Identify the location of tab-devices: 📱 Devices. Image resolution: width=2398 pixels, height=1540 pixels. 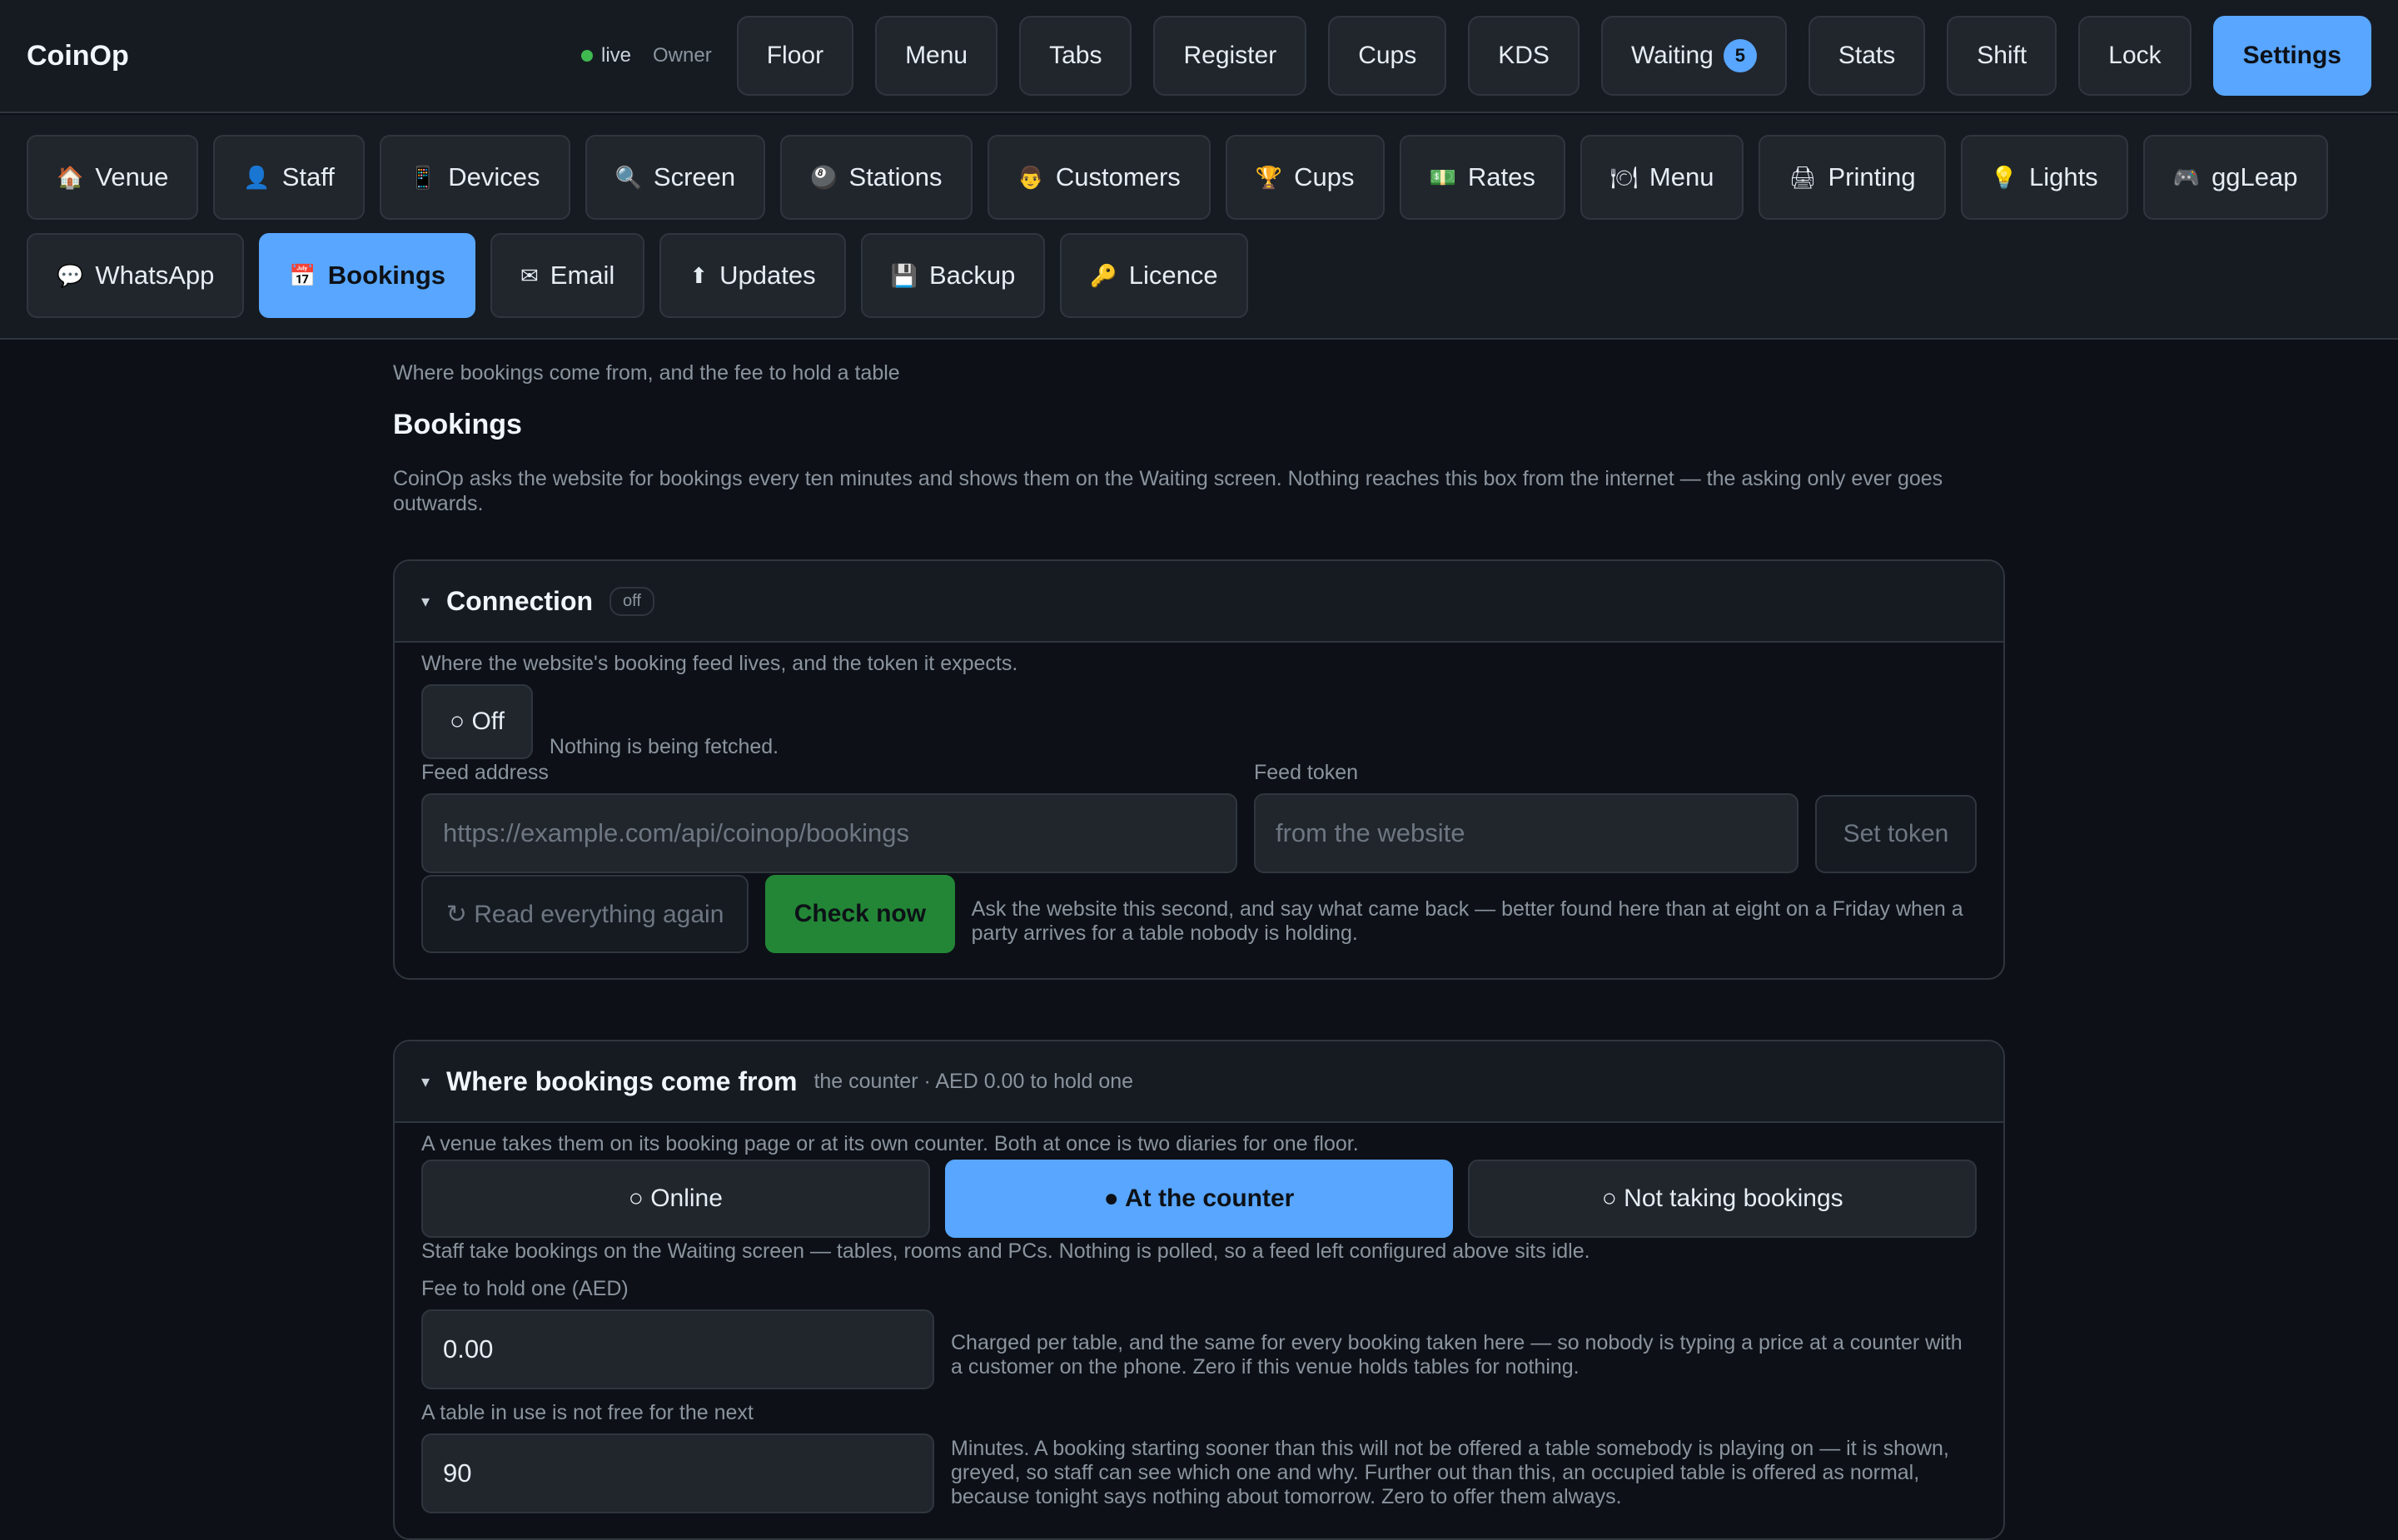
(474, 178).